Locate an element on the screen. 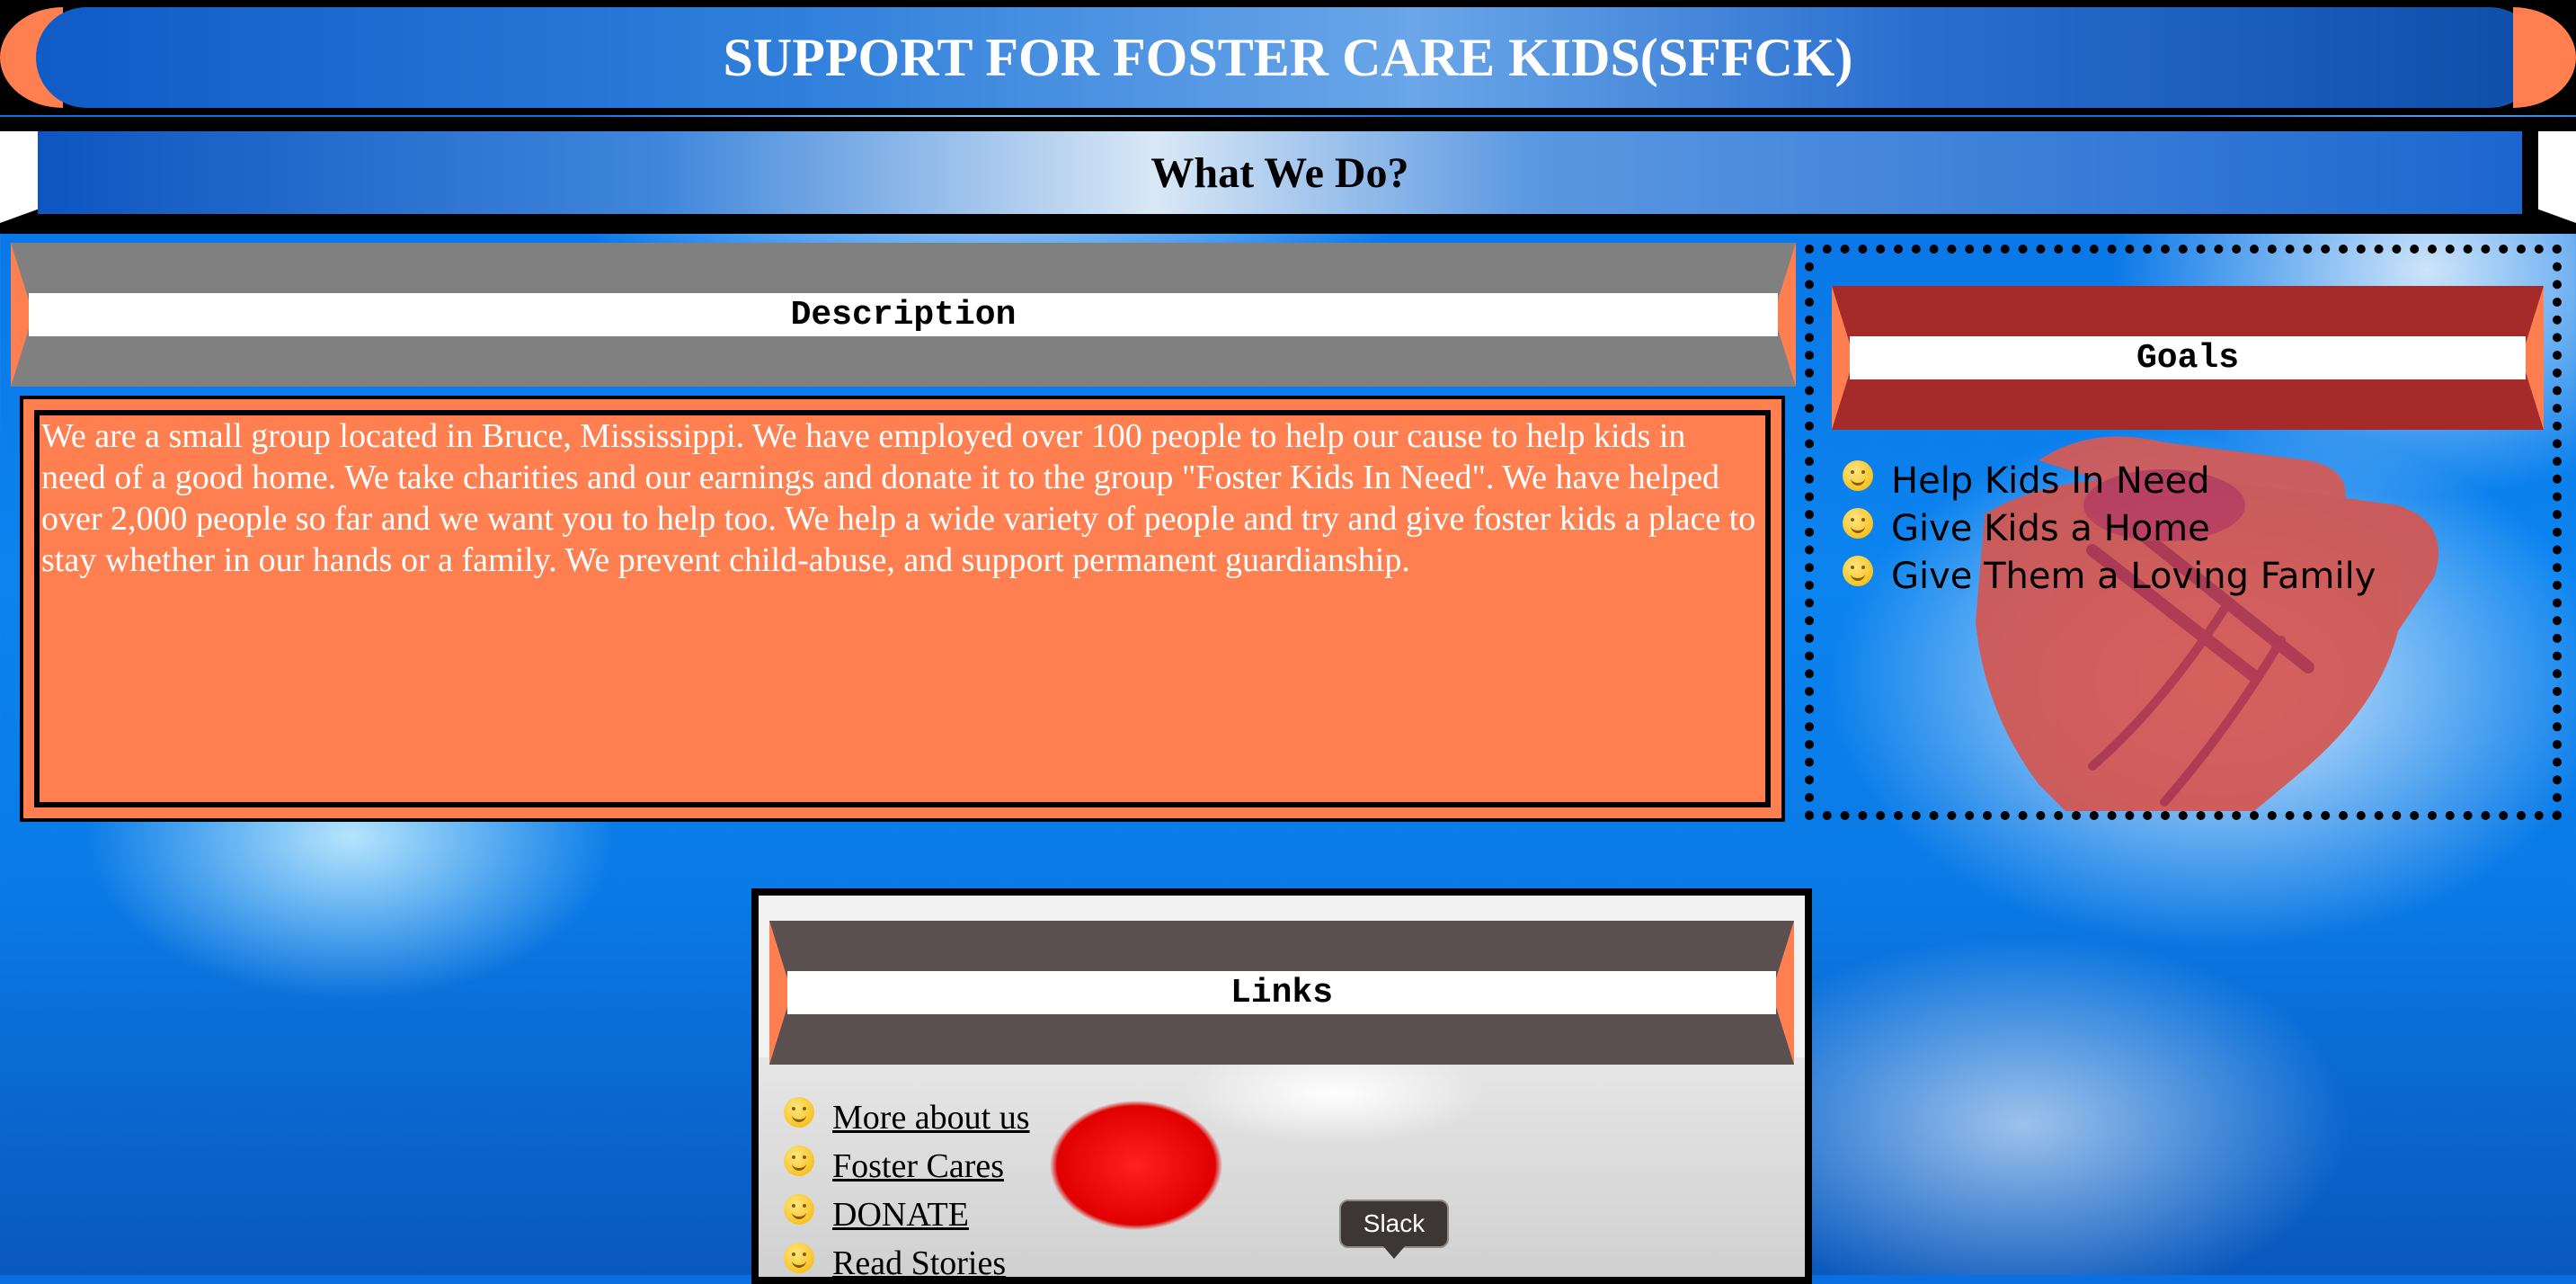 This screenshot has height=1284, width=2576. subtitle-banner: What We Do? is located at coordinates (1288, 175).